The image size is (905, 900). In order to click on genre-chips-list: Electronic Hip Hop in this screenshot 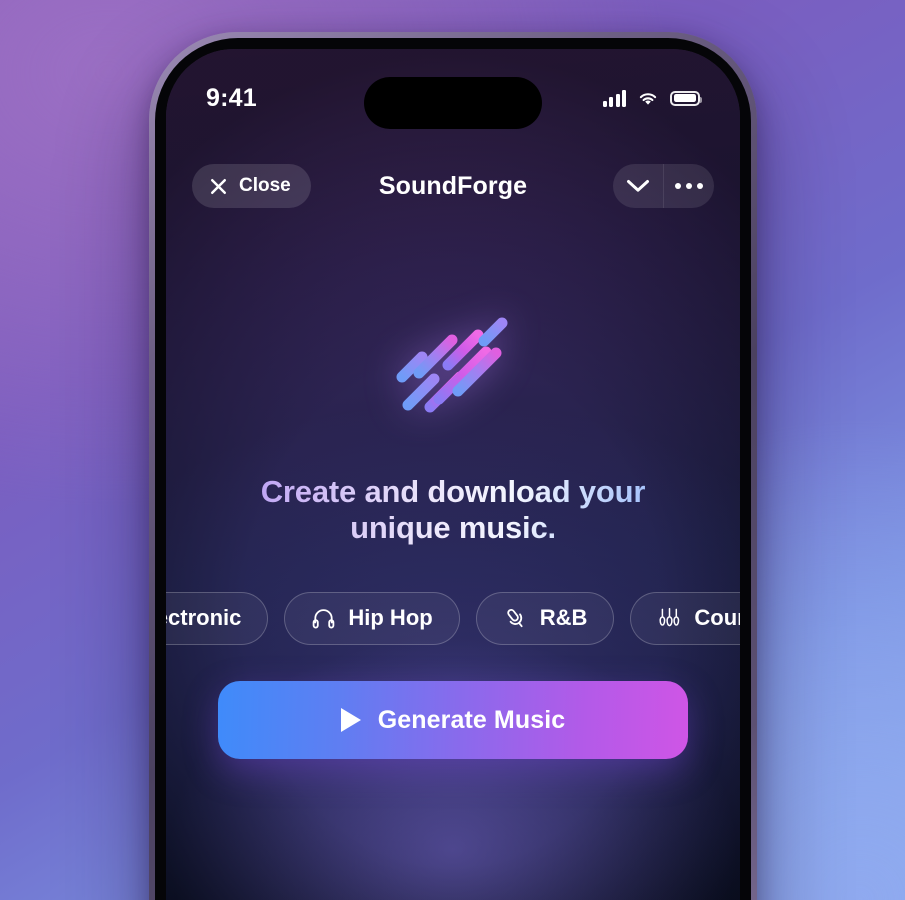, I will do `click(453, 618)`.